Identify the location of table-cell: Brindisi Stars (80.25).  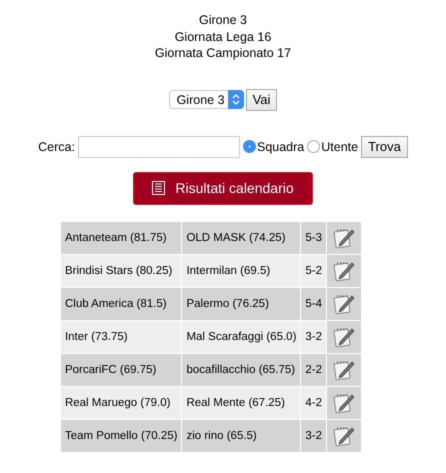
(121, 270).